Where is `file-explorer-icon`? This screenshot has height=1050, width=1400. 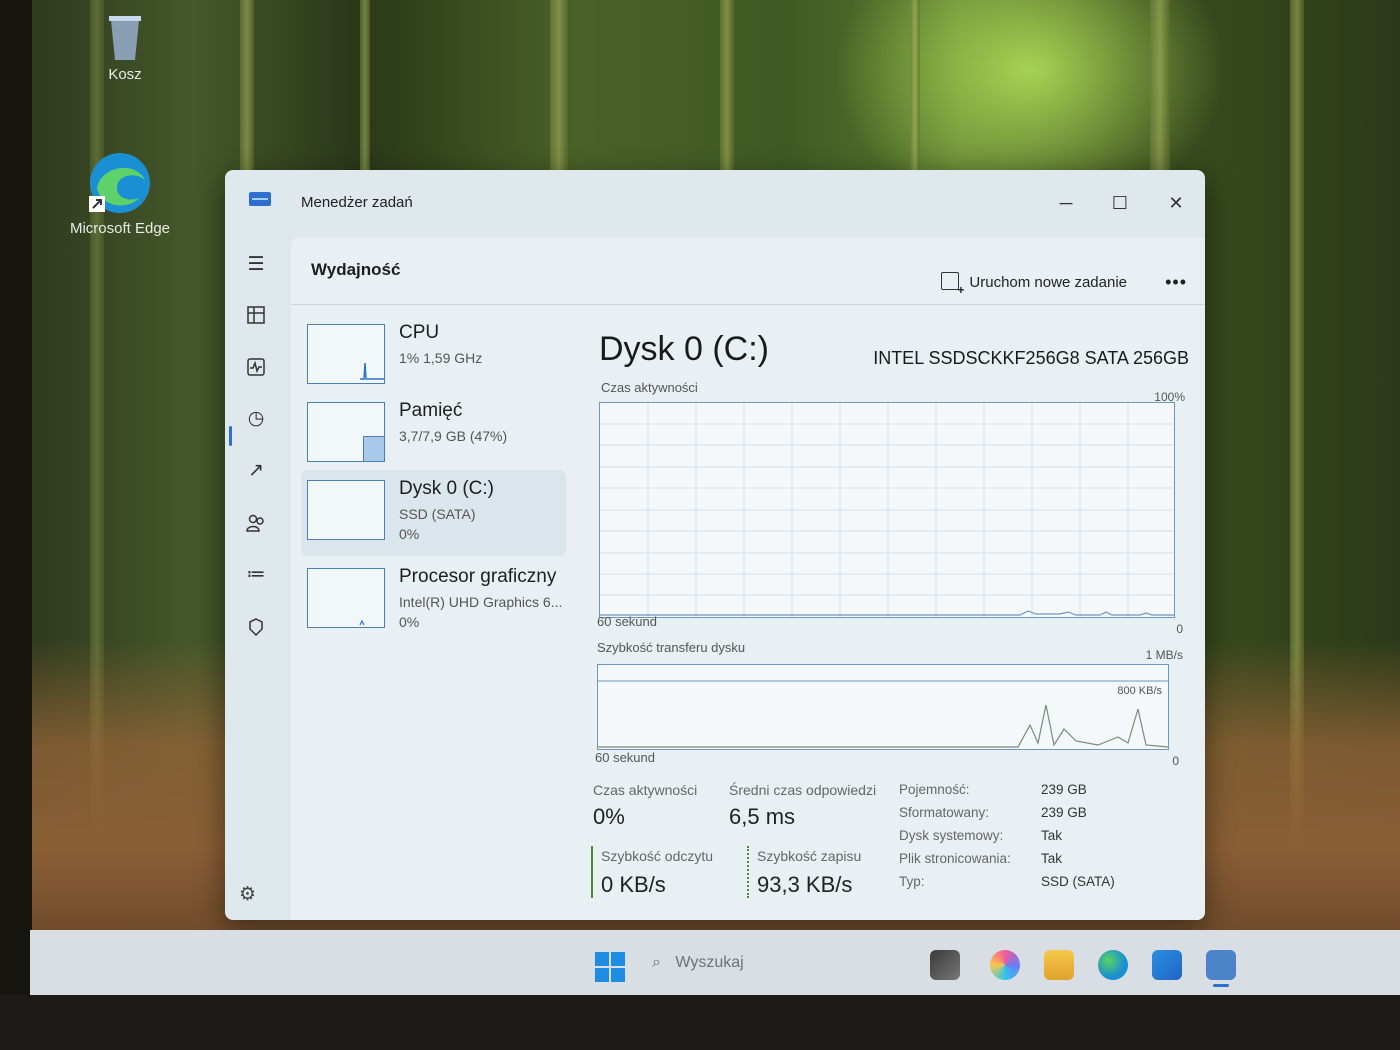 file-explorer-icon is located at coordinates (1059, 965).